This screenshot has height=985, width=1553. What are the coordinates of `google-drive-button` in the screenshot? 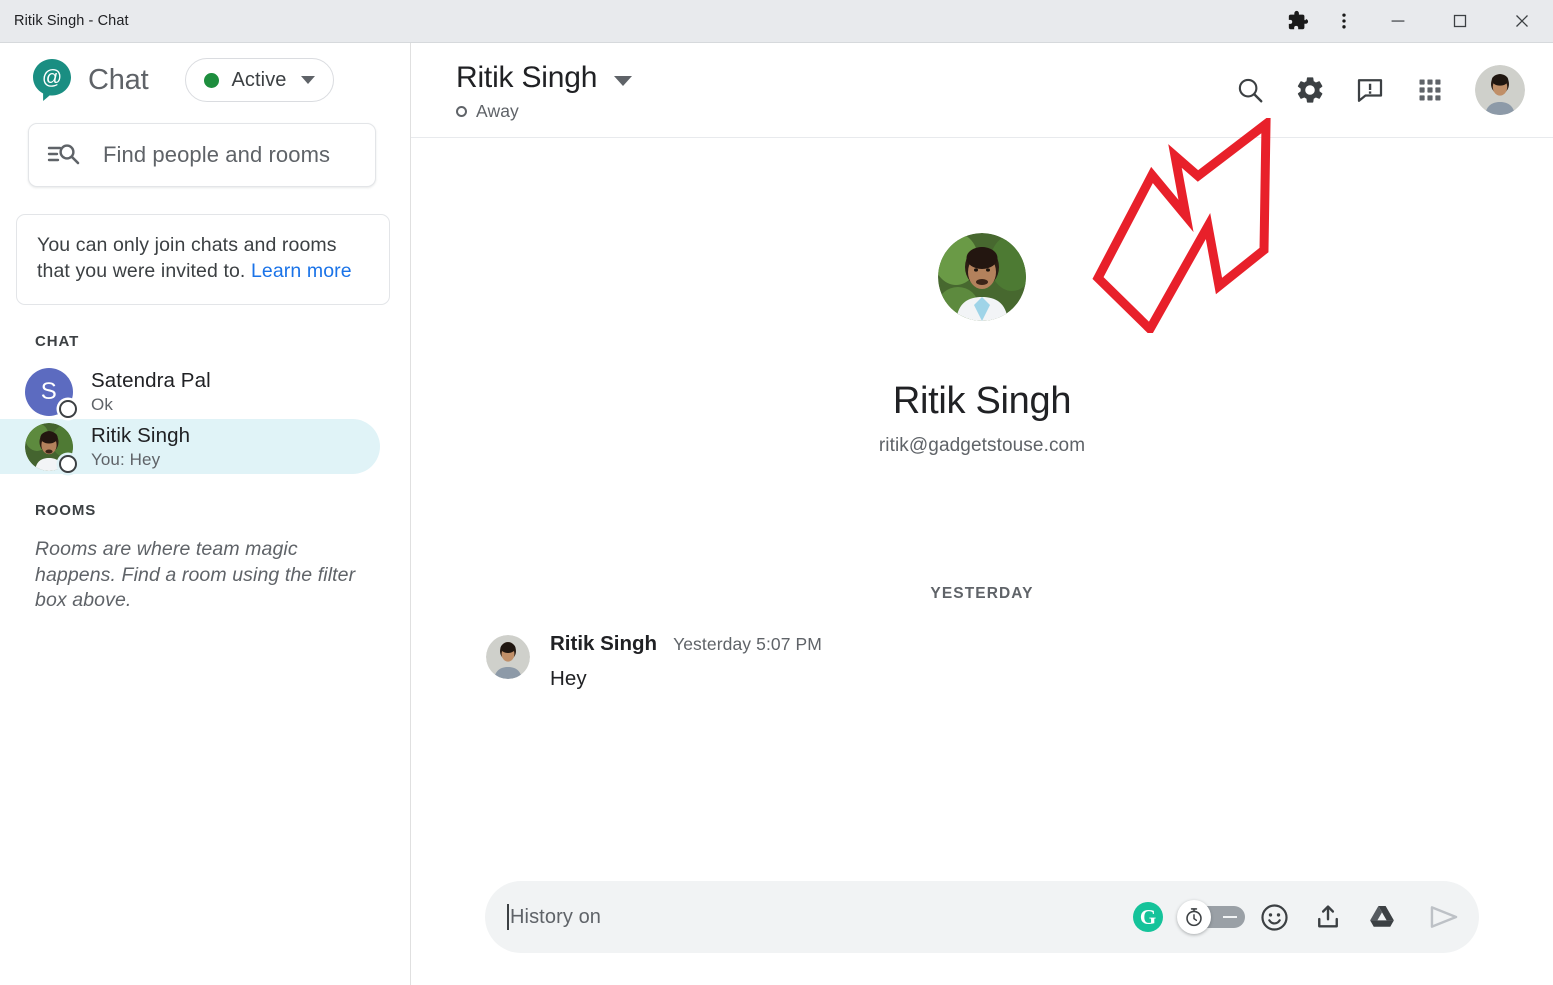 It's located at (1382, 917).